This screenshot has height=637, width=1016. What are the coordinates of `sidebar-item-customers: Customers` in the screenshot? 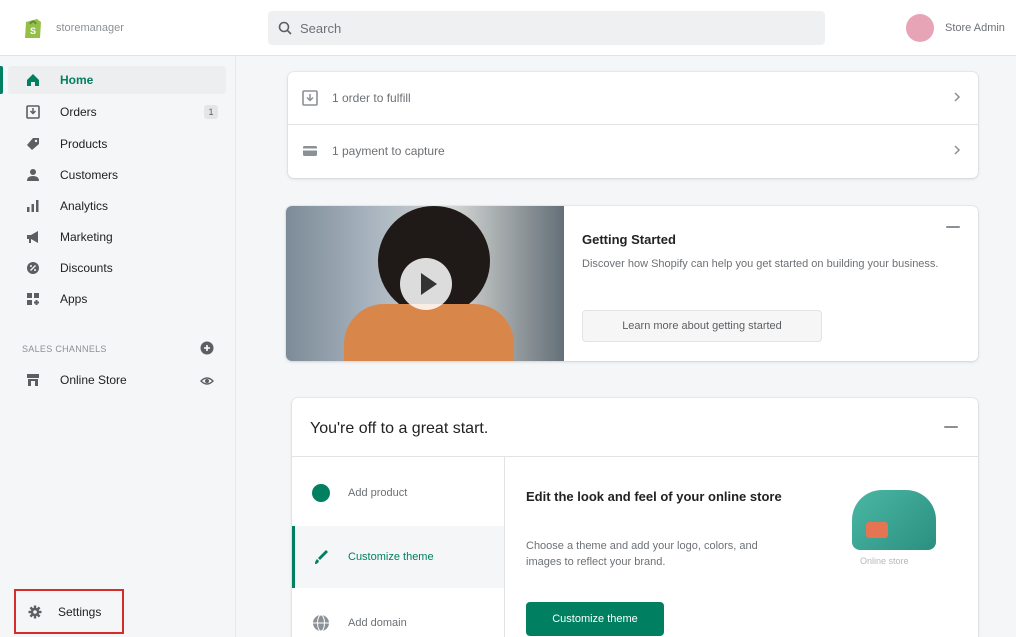 It's located at (117, 175).